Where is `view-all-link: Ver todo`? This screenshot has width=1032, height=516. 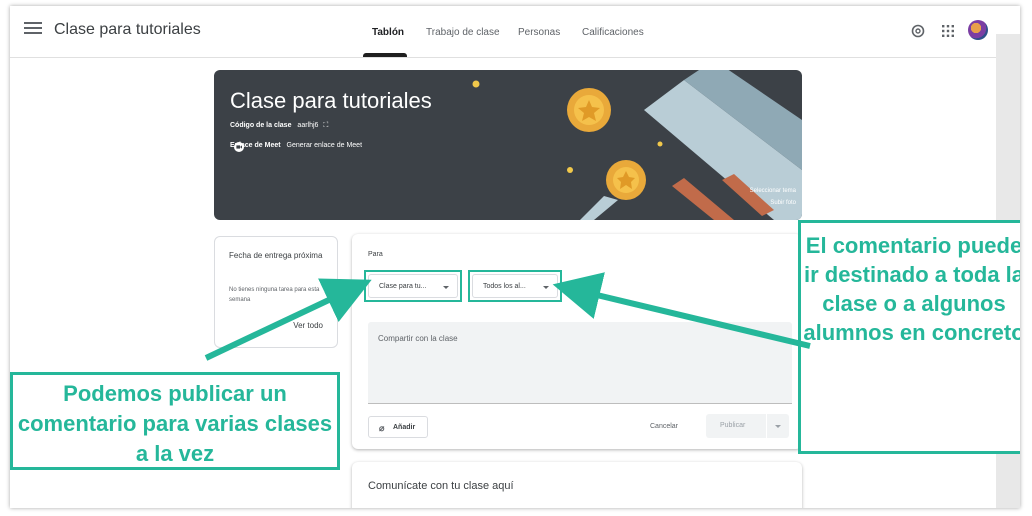 view-all-link: Ver todo is located at coordinates (308, 325).